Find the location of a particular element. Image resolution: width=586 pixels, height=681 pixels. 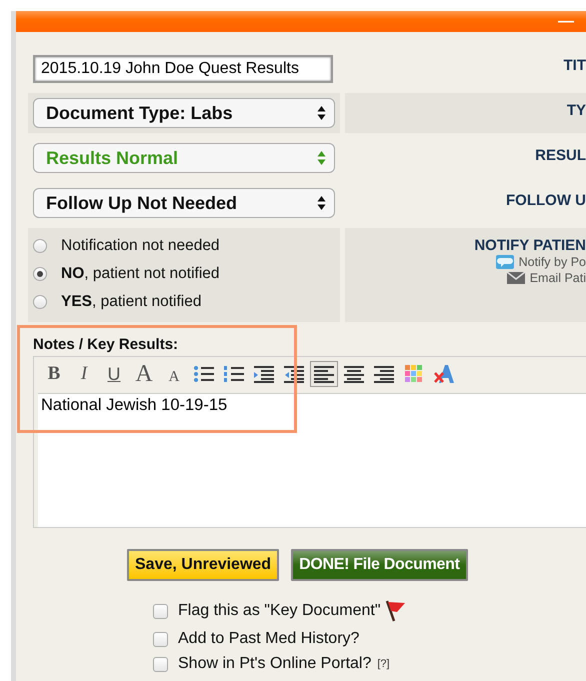

file-document-button: DONE! File Document is located at coordinates (379, 565).